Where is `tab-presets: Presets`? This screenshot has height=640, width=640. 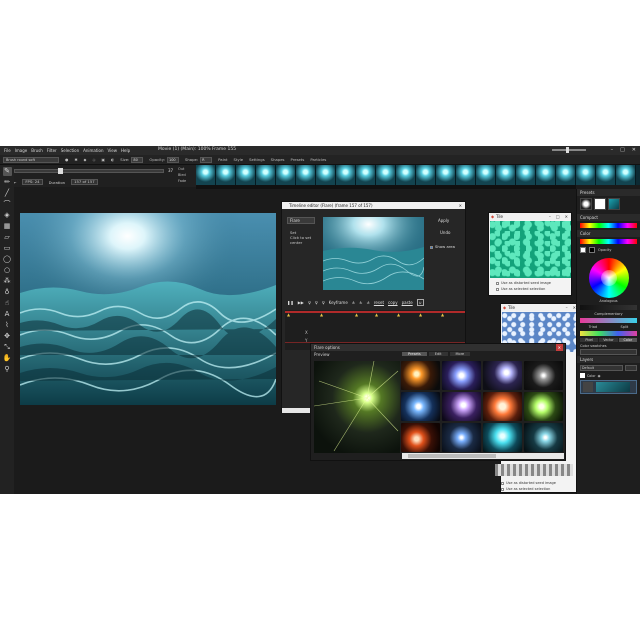
tab-presets: Presets is located at coordinates (414, 354).